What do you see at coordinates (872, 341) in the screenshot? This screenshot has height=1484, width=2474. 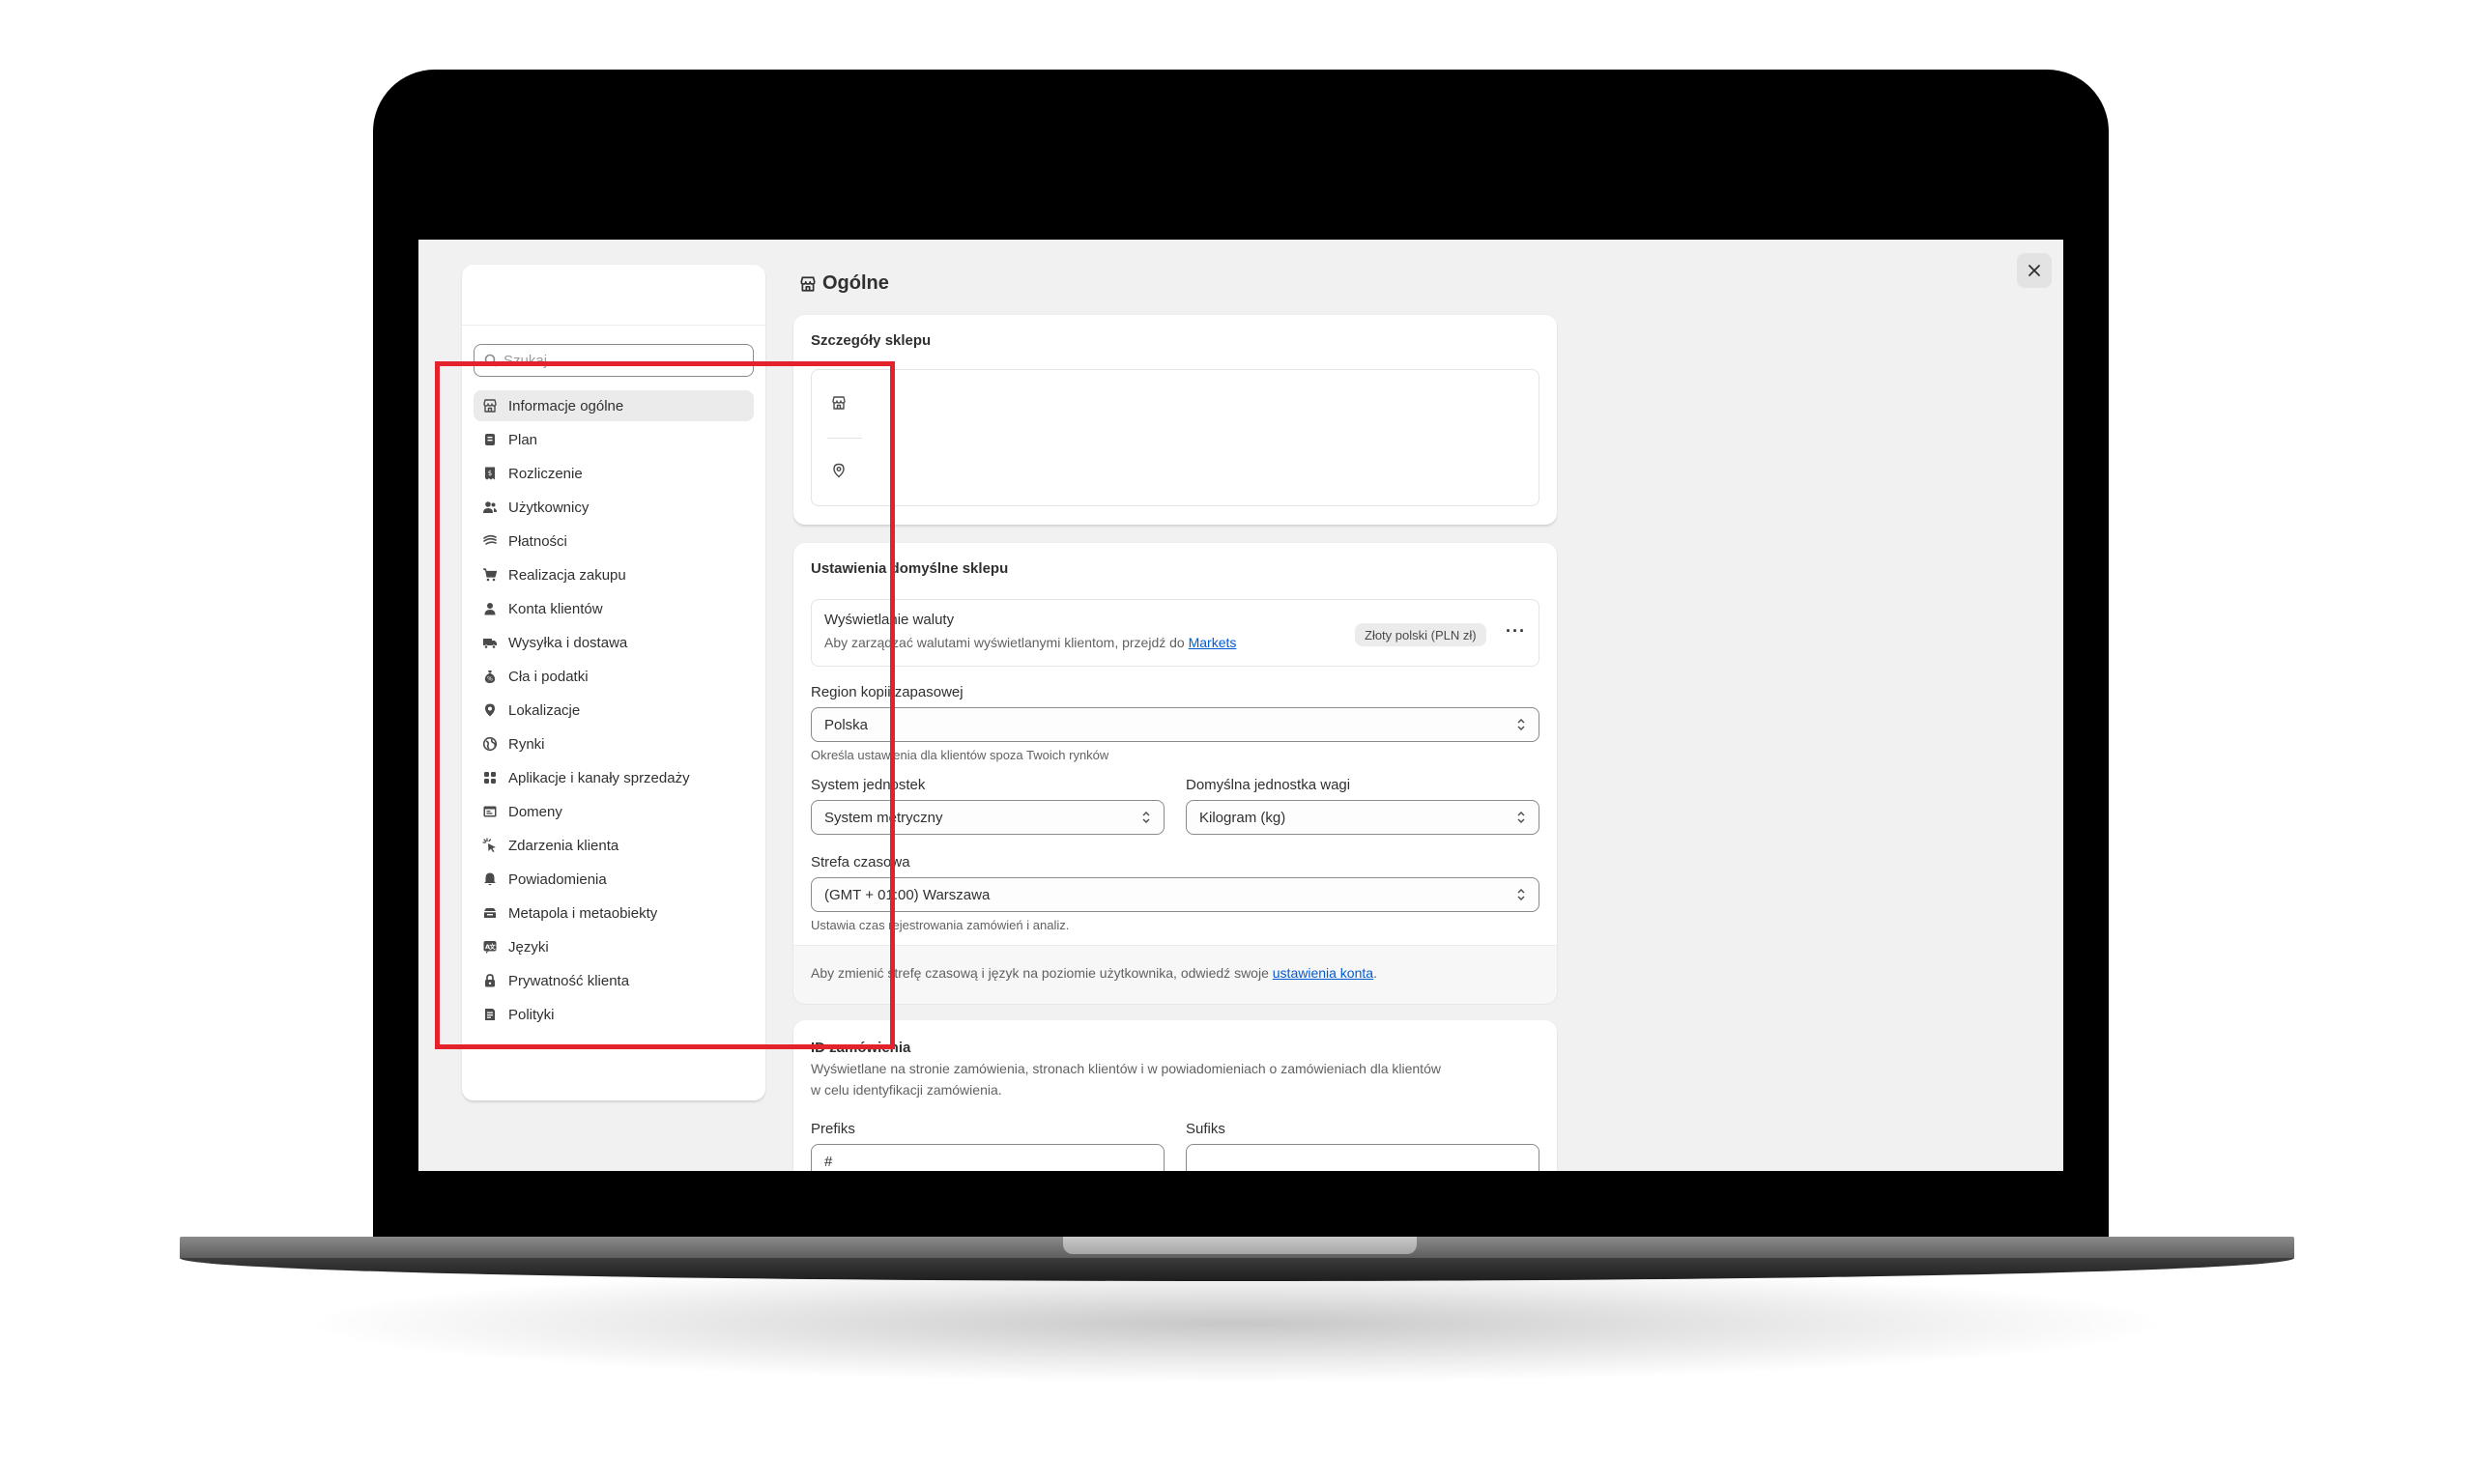 I see `card-title: Szczegóły sklepu` at bounding box center [872, 341].